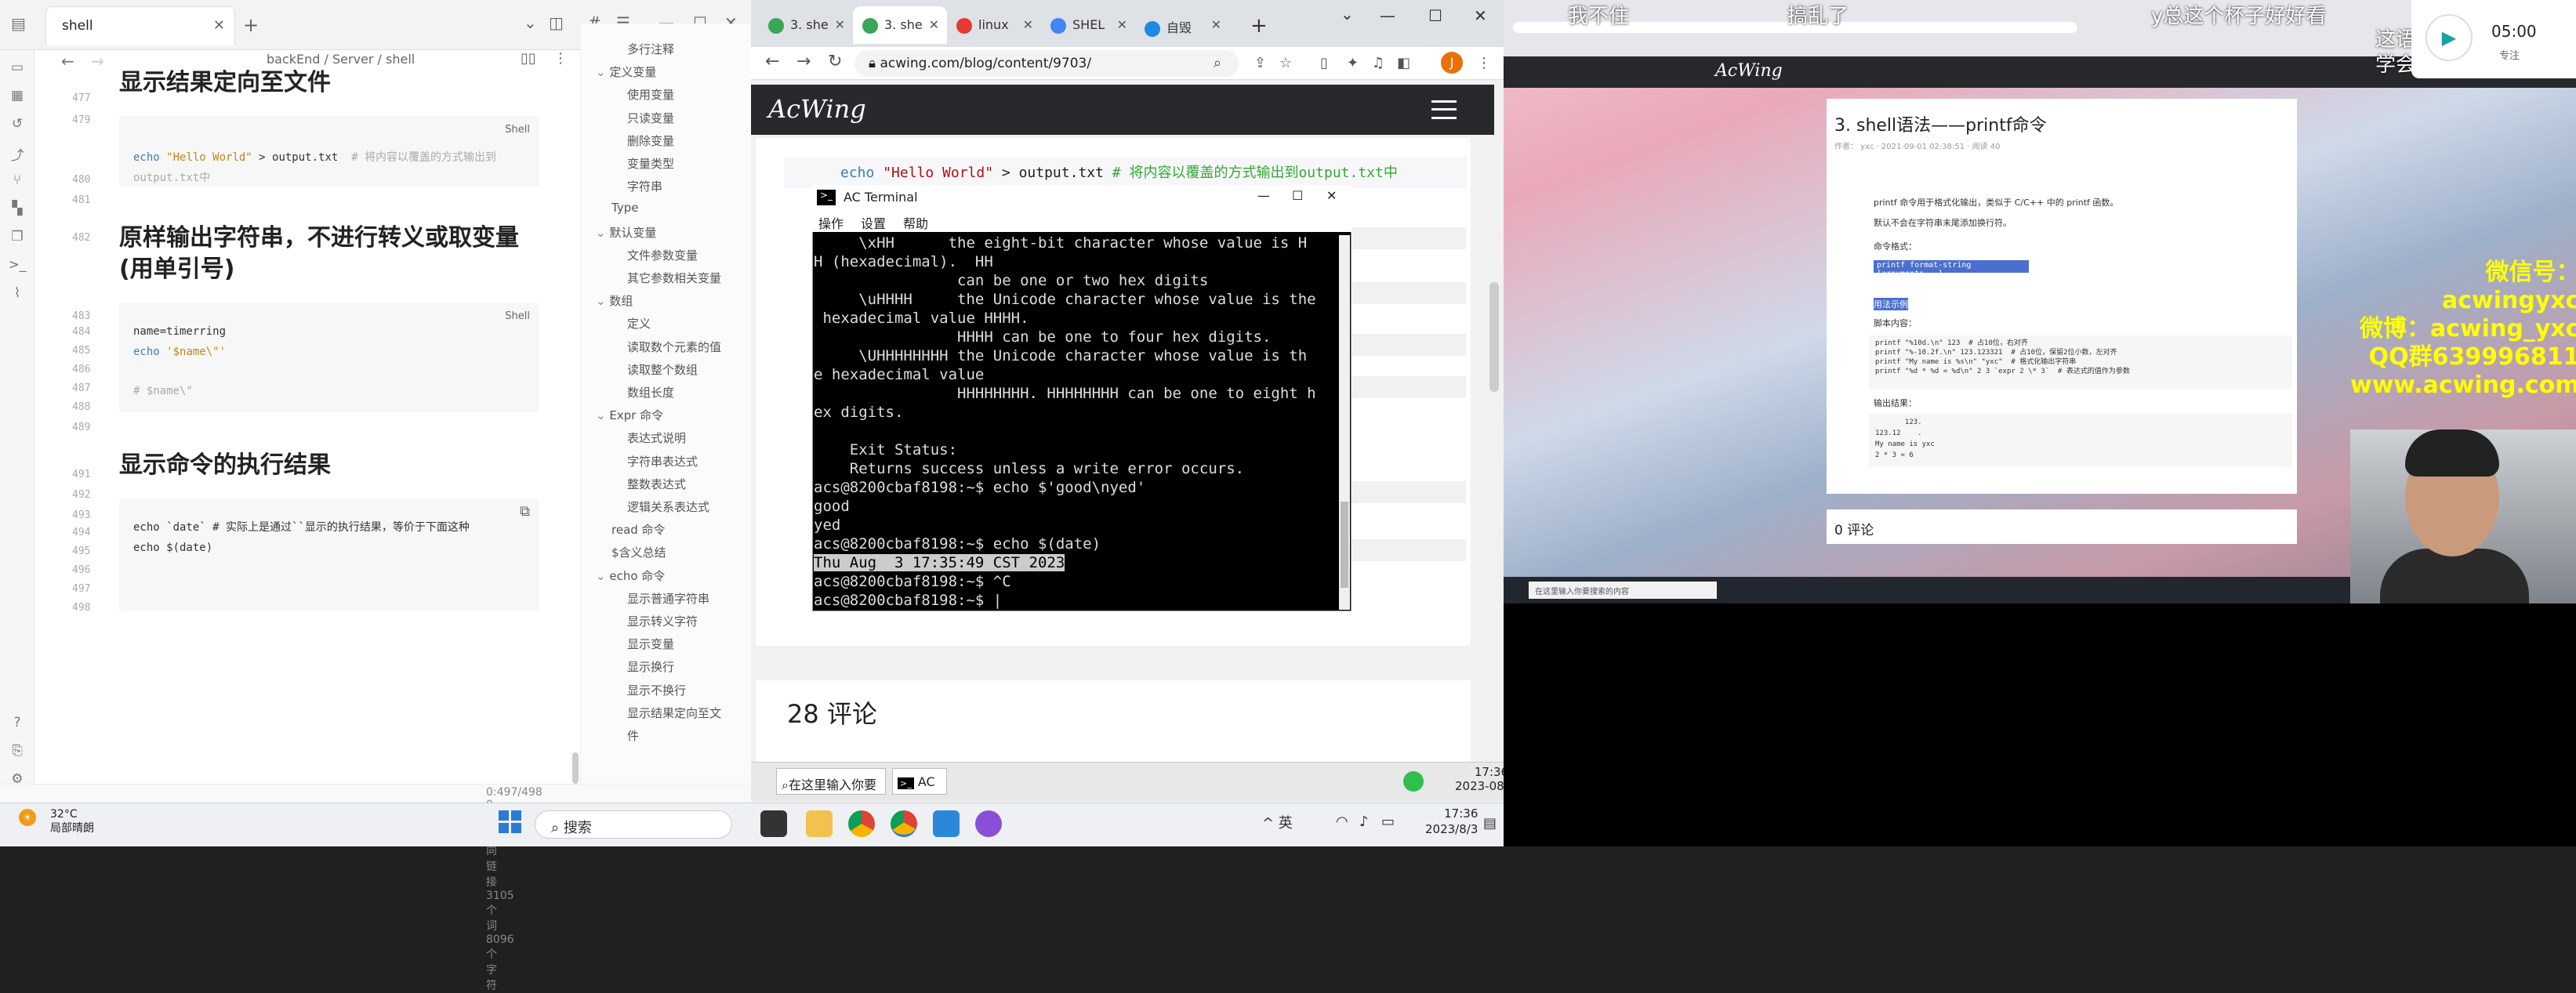 Image resolution: width=2576 pixels, height=993 pixels. Describe the element at coordinates (651, 644) in the screenshot. I see `outline-item: 显示变量` at that location.